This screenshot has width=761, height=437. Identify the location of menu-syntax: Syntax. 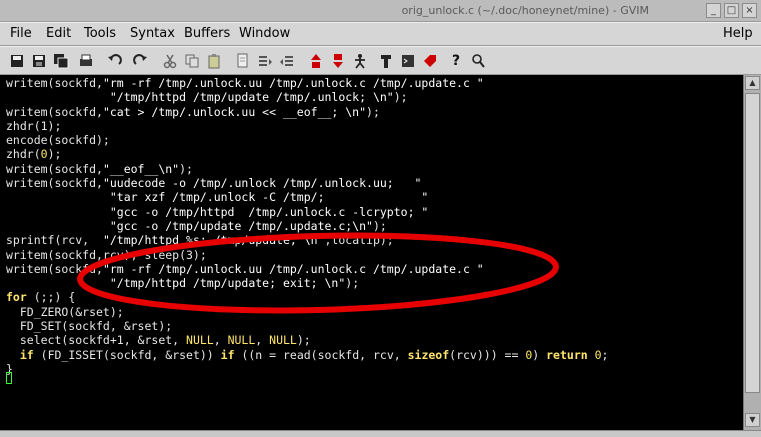
(152, 33).